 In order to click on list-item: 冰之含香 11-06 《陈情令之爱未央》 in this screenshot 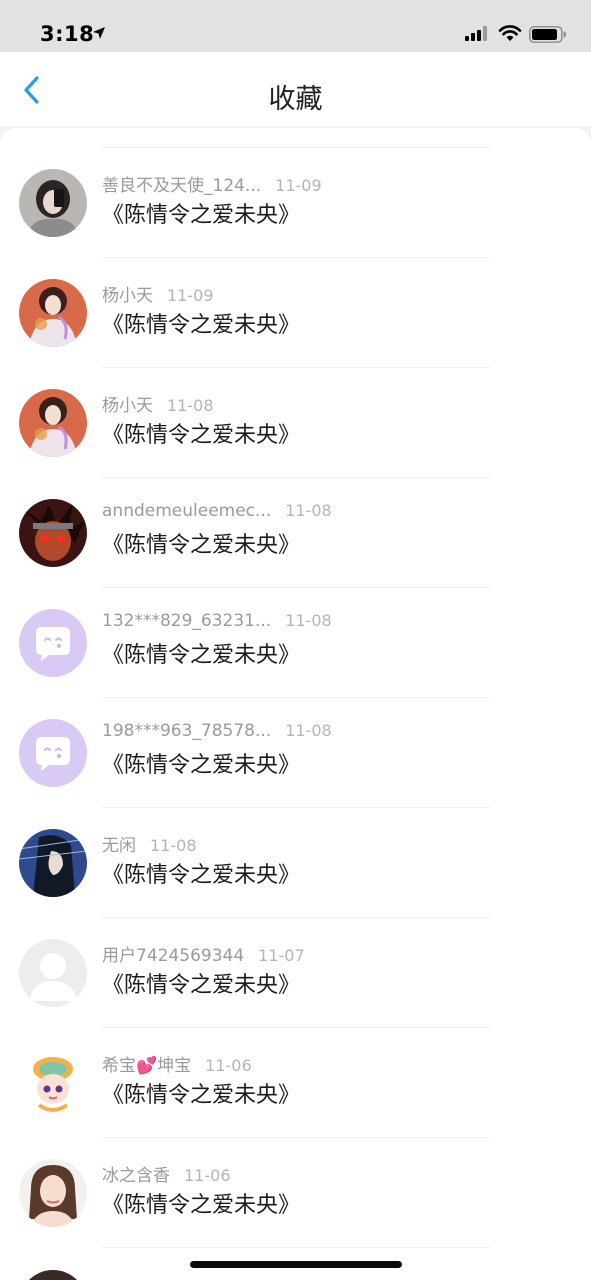, I will do `click(295, 1214)`.